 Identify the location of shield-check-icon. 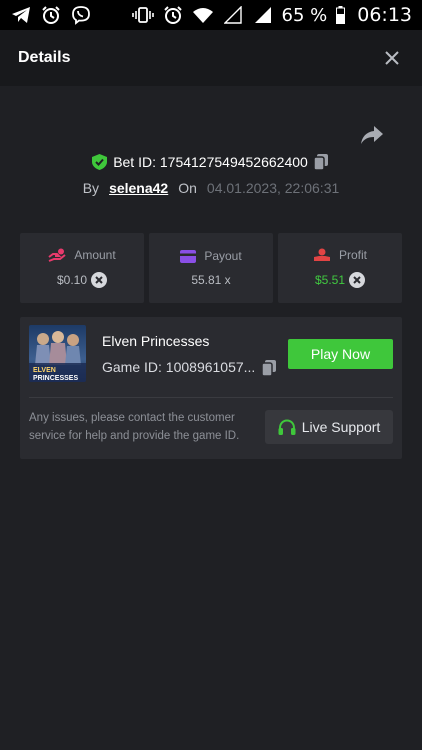
(100, 162).